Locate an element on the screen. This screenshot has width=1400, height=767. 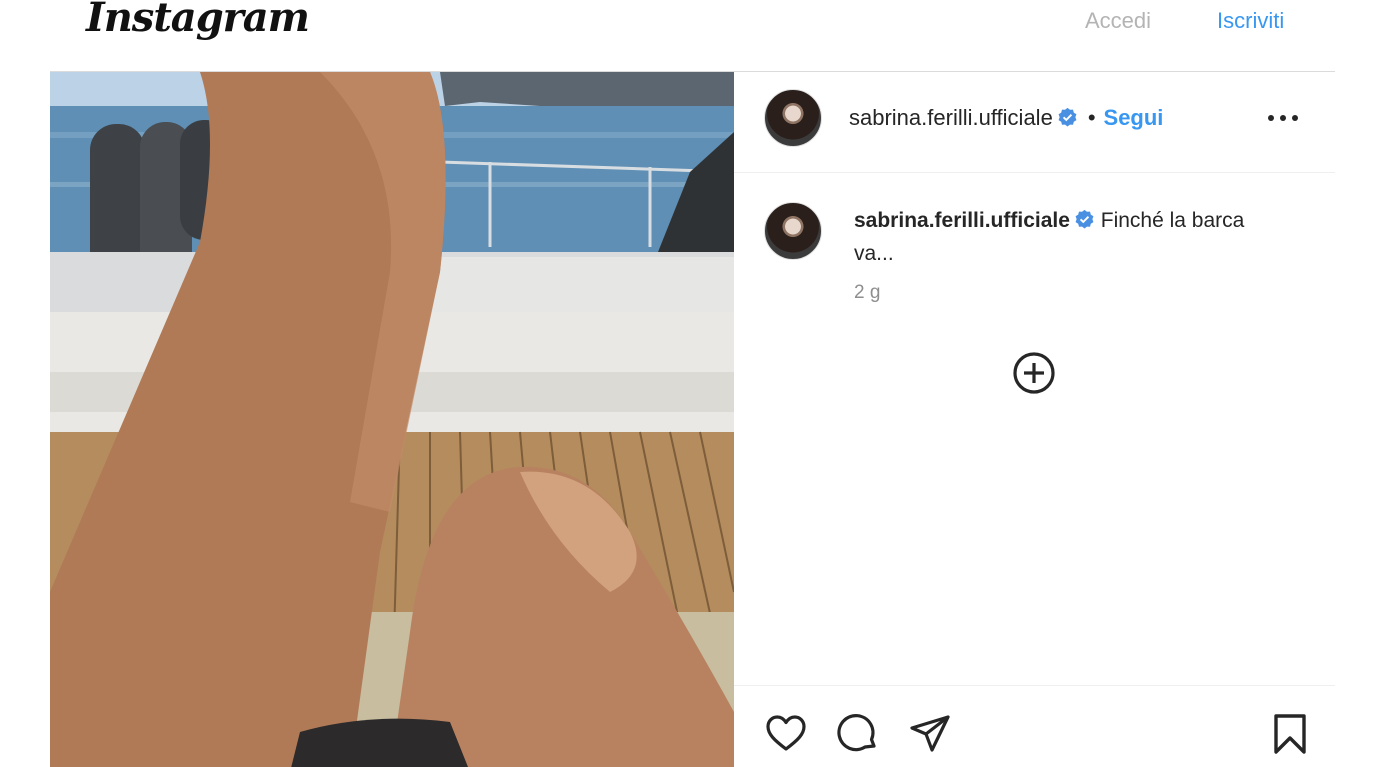
avatar is located at coordinates (793, 118).